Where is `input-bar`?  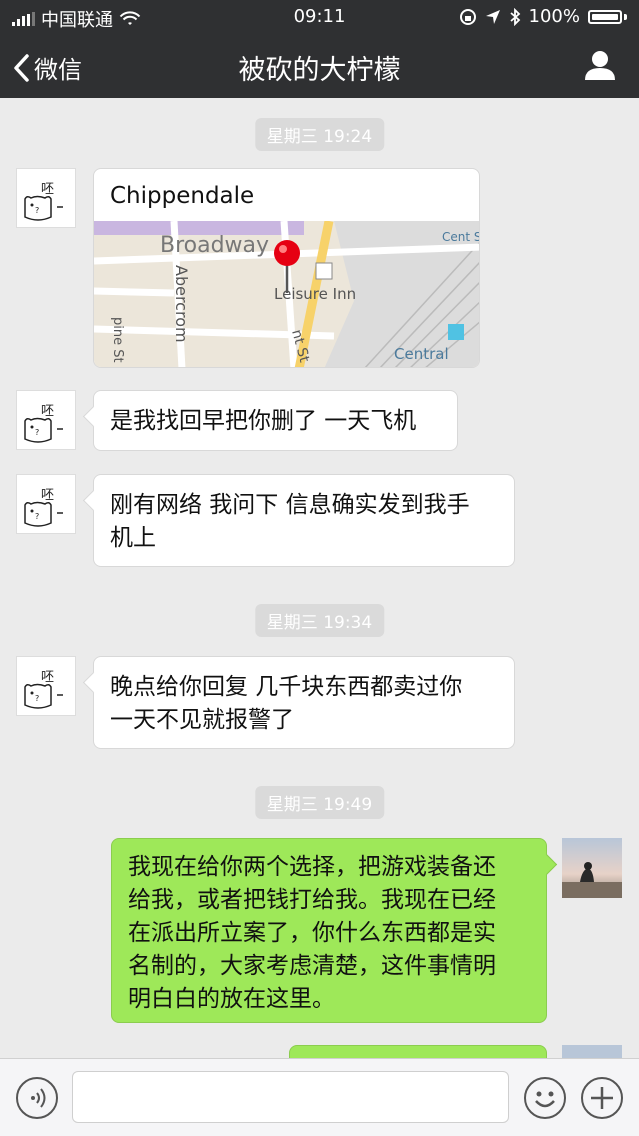 input-bar is located at coordinates (319, 1097).